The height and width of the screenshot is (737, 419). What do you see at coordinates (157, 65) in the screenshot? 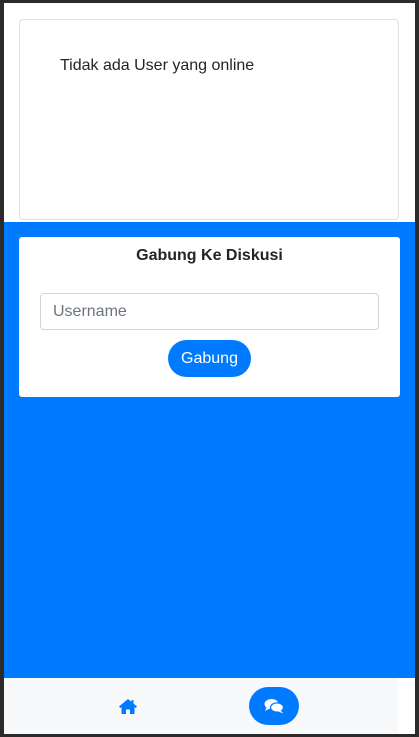
I see `no-online-users-message: Tidak ada User yang online` at bounding box center [157, 65].